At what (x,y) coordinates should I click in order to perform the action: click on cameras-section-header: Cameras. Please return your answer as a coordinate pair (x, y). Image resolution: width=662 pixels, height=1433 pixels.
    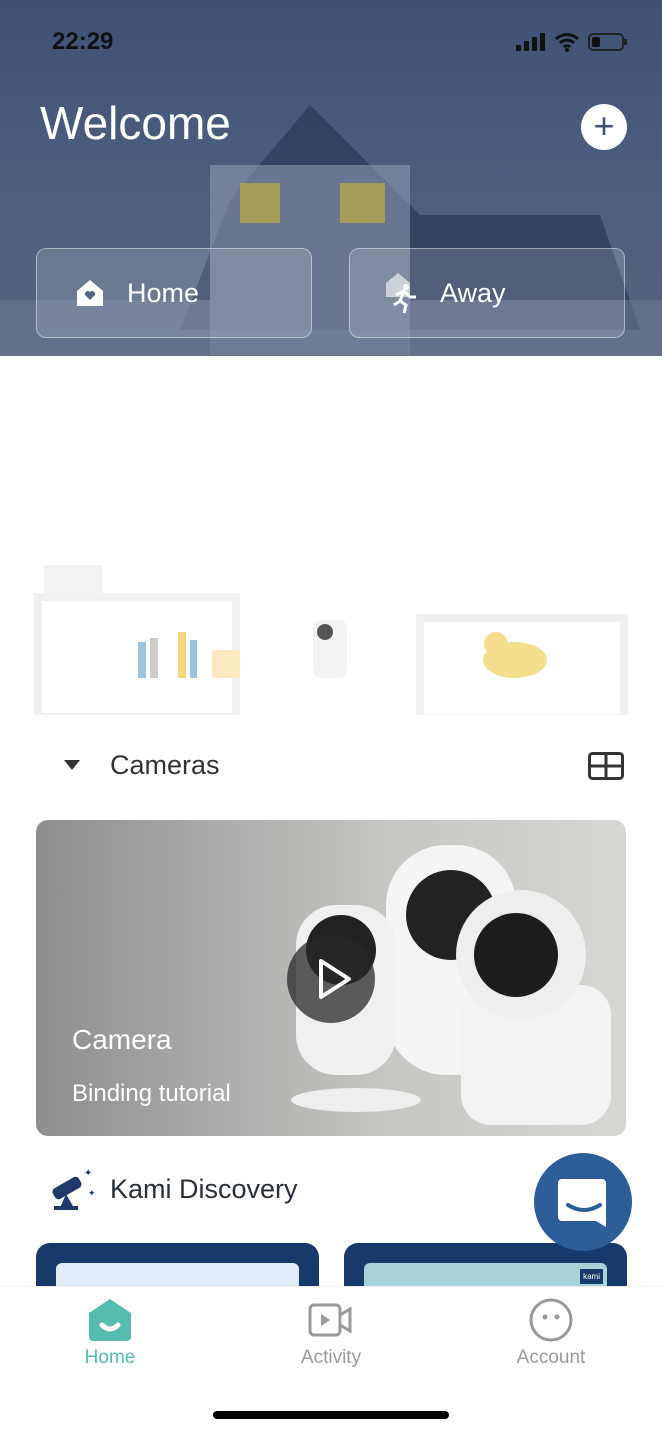
    Looking at the image, I should click on (344, 765).